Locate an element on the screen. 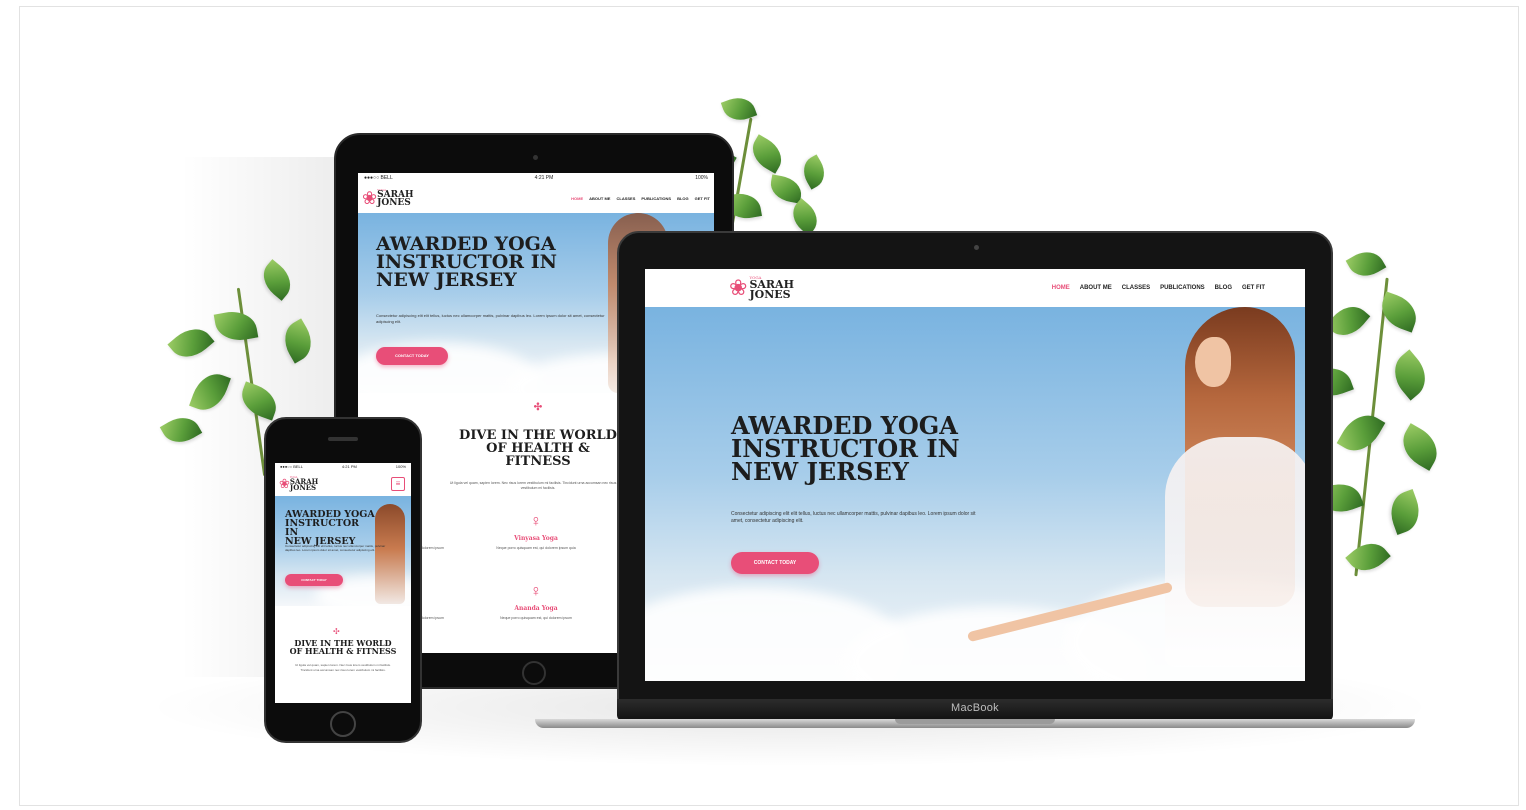 Image resolution: width=1526 pixels, height=810 pixels. laptop-base: MacBook is located at coordinates (975, 715).